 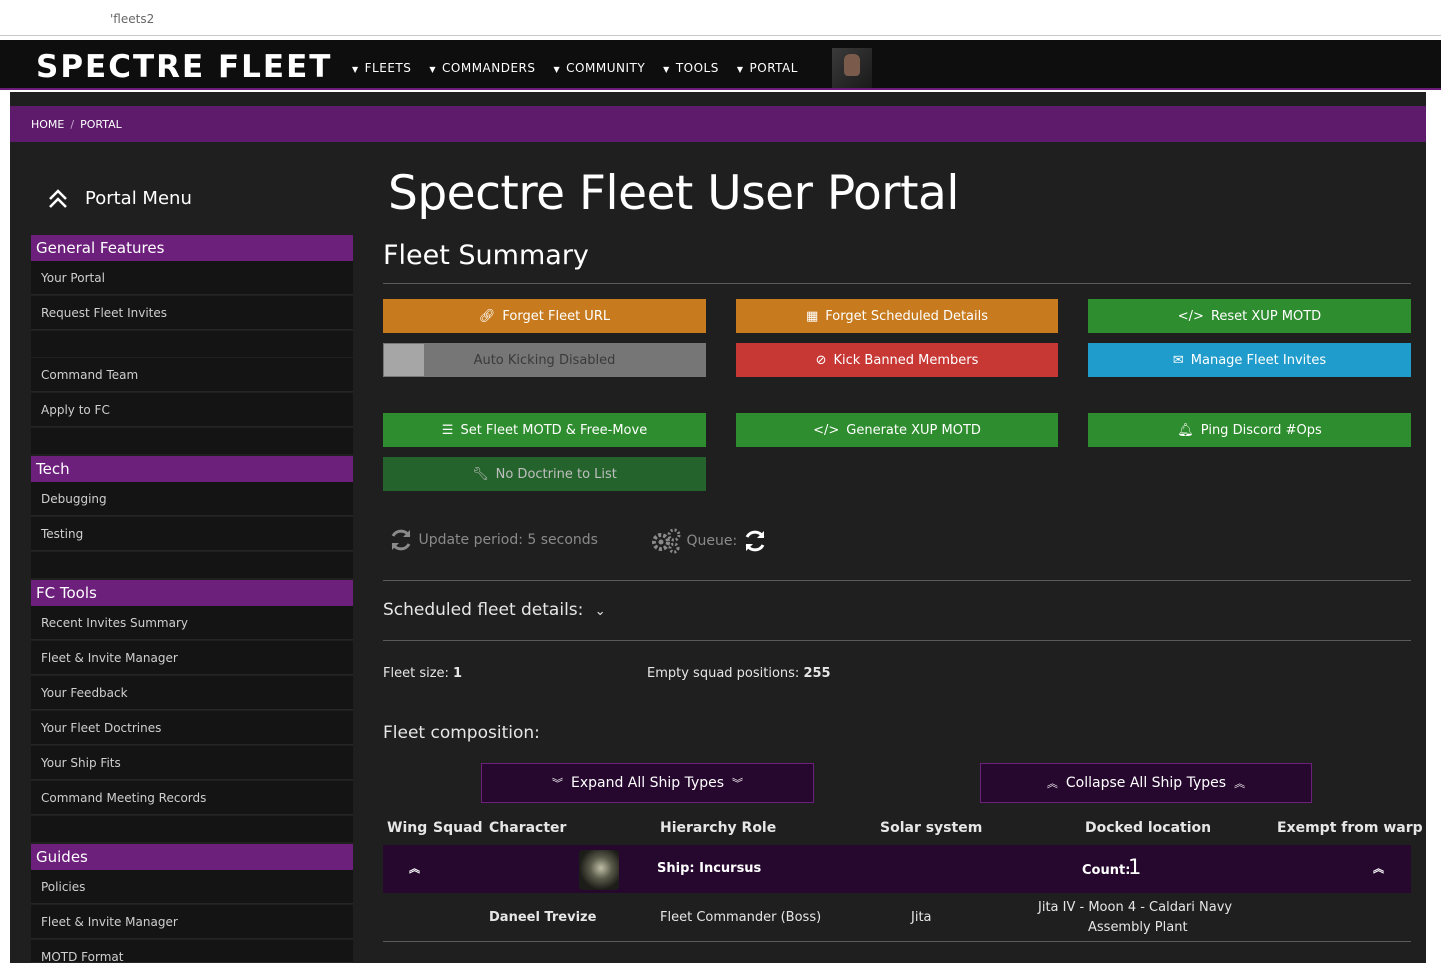 What do you see at coordinates (489, 68) in the screenshot?
I see `nav-label: COMMANDERS` at bounding box center [489, 68].